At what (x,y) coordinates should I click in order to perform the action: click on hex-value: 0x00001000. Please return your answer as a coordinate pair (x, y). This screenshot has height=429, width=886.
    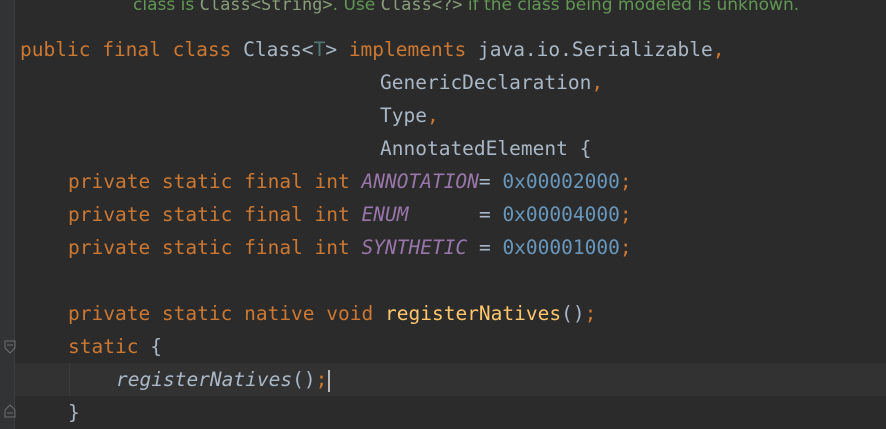
    Looking at the image, I should click on (561, 247).